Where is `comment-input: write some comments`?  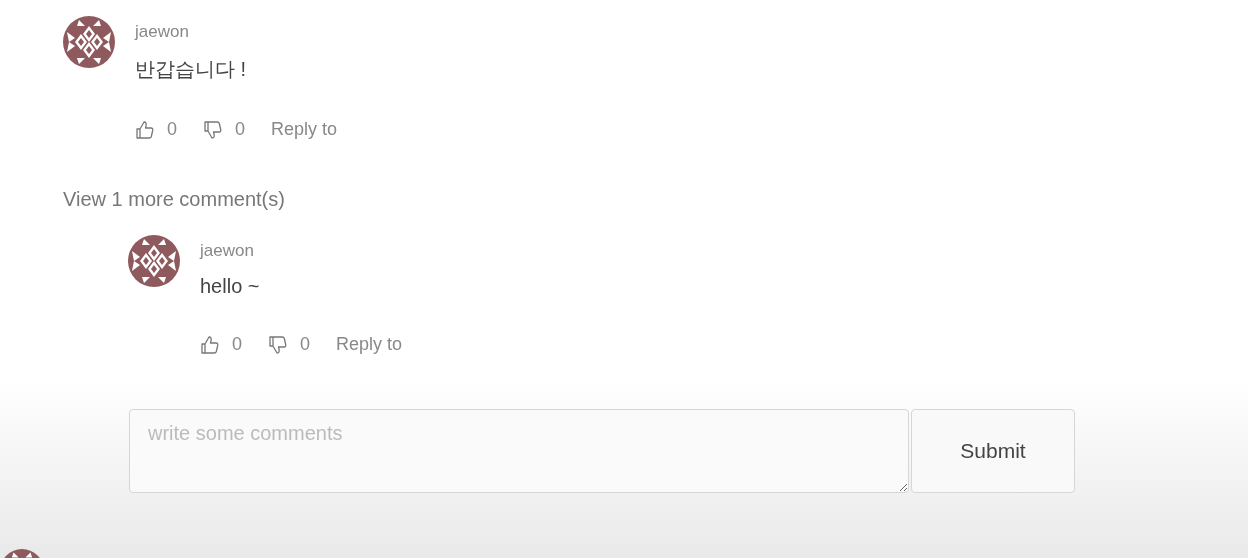 comment-input: write some comments is located at coordinates (519, 451).